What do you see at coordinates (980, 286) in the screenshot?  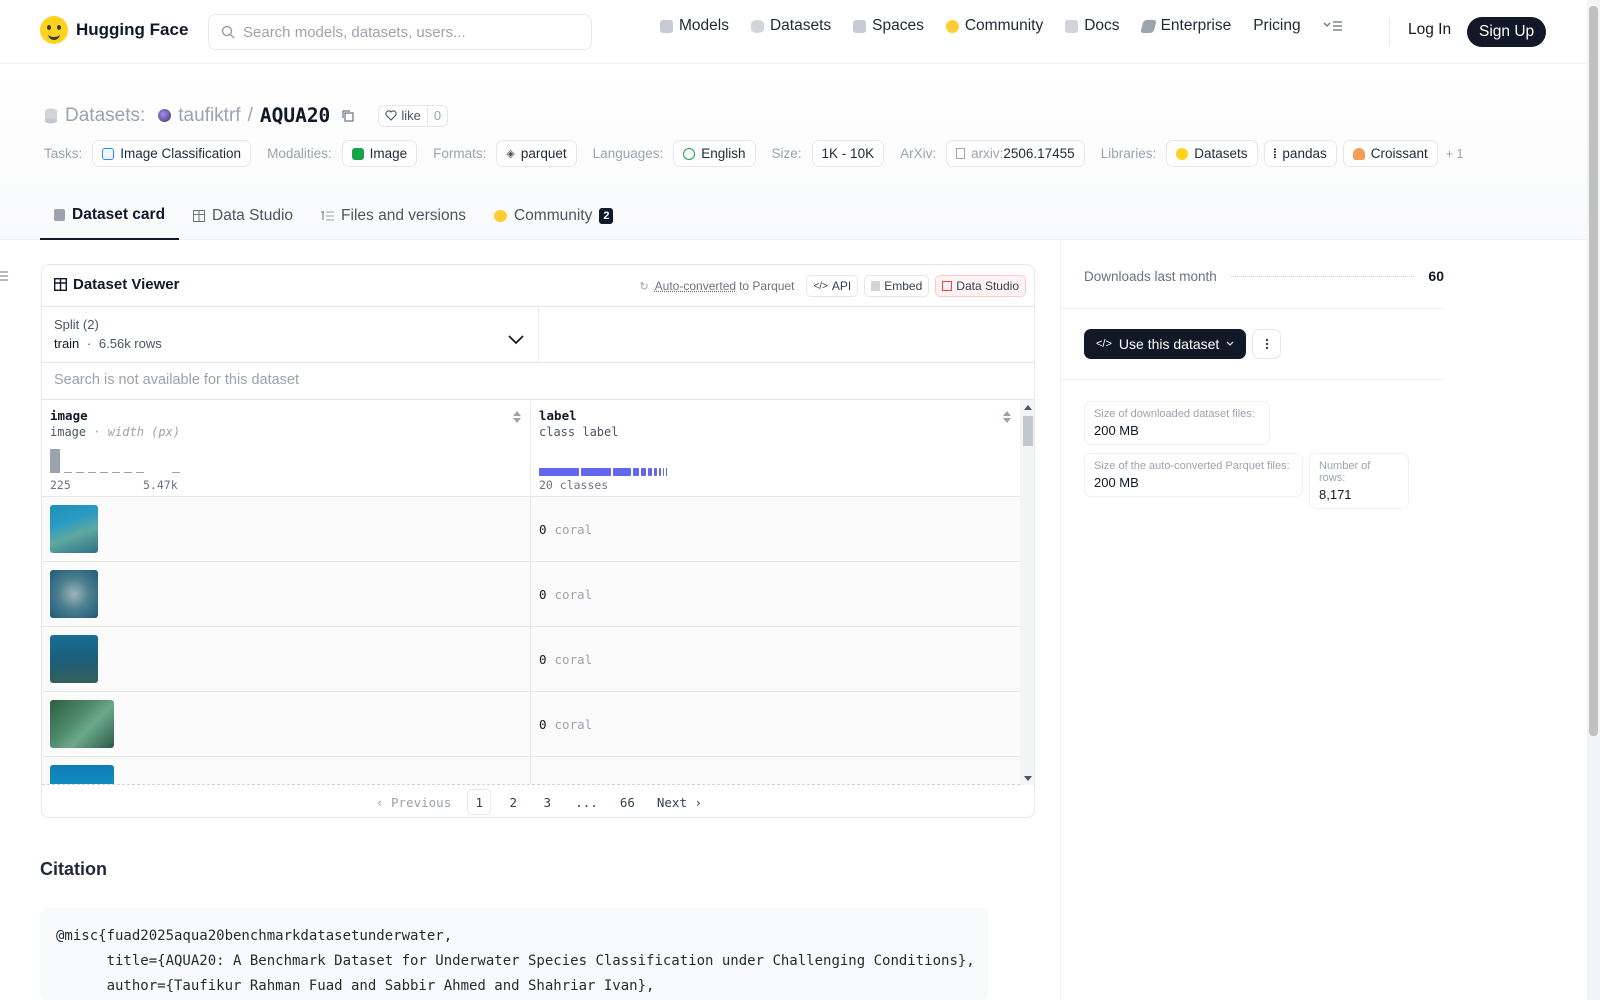 I see `data-studio-button: Data Studio` at bounding box center [980, 286].